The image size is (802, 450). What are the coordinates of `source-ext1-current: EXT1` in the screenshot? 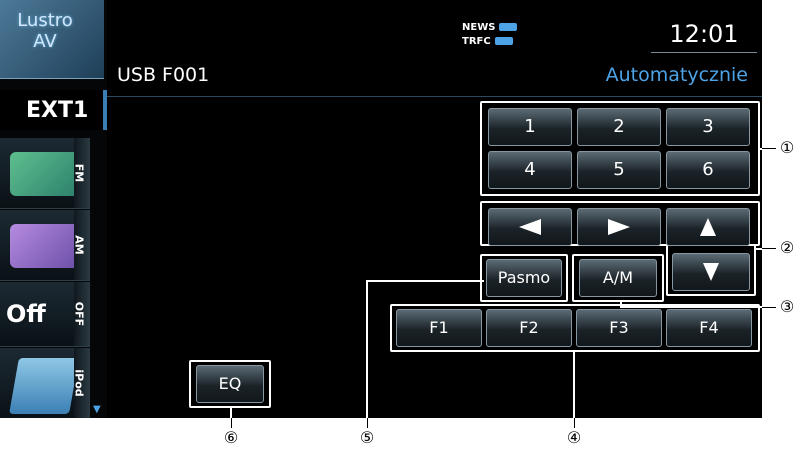 It's located at (53, 110).